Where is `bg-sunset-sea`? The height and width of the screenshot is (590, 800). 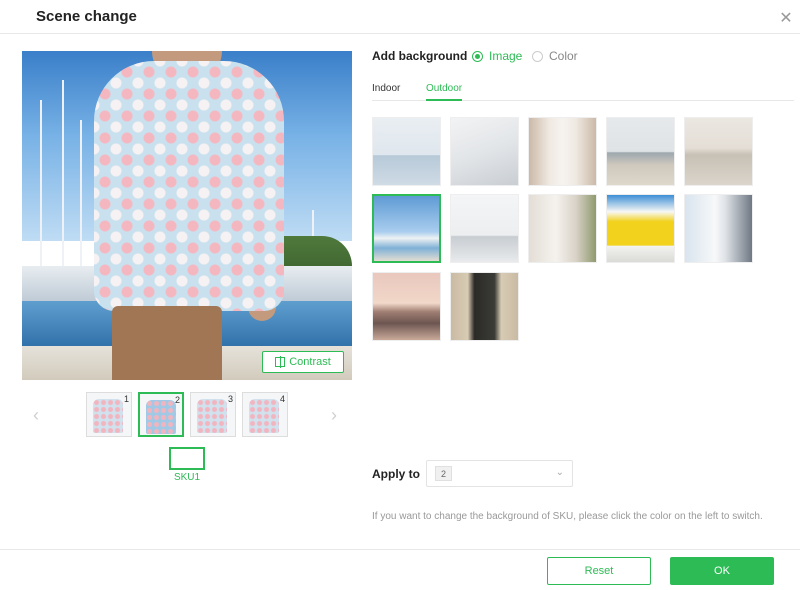
bg-sunset-sea is located at coordinates (406, 306).